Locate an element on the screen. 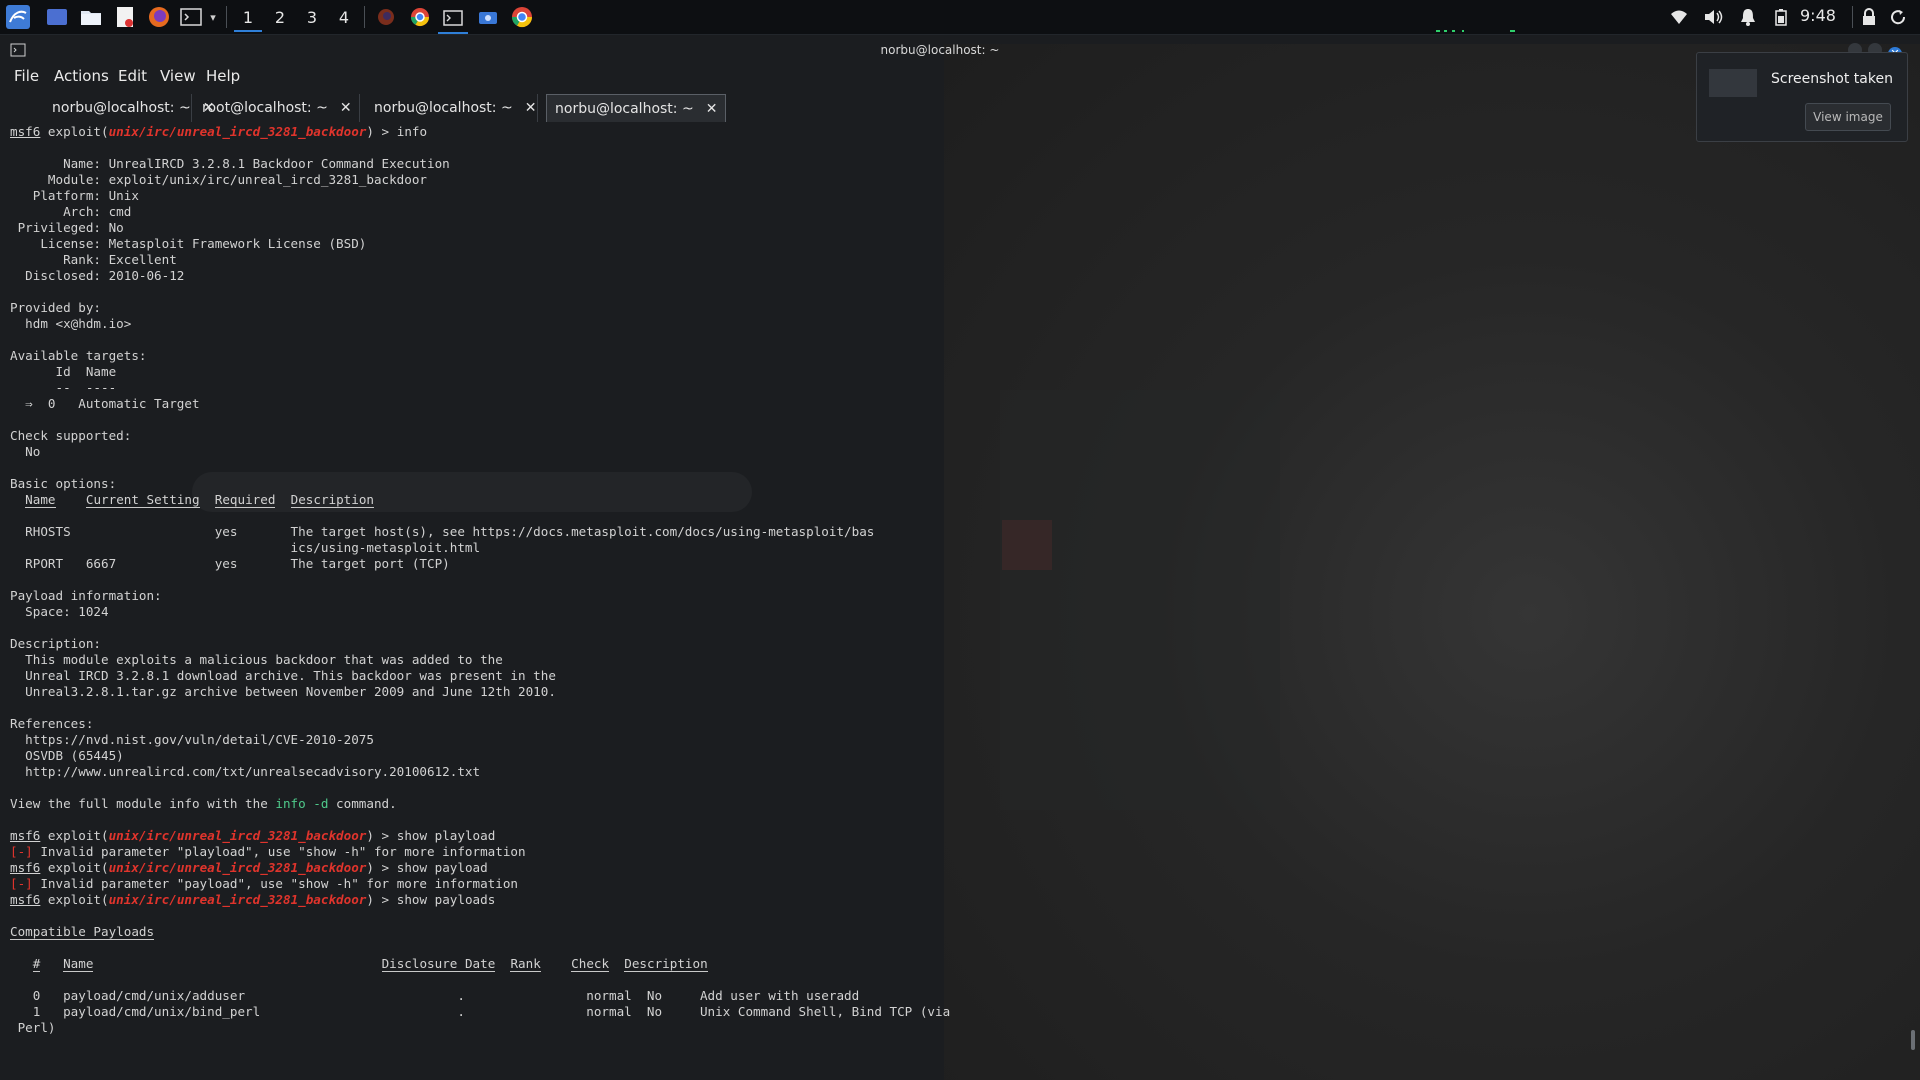 The image size is (1920, 1080). workspace-1: 1 is located at coordinates (248, 18).